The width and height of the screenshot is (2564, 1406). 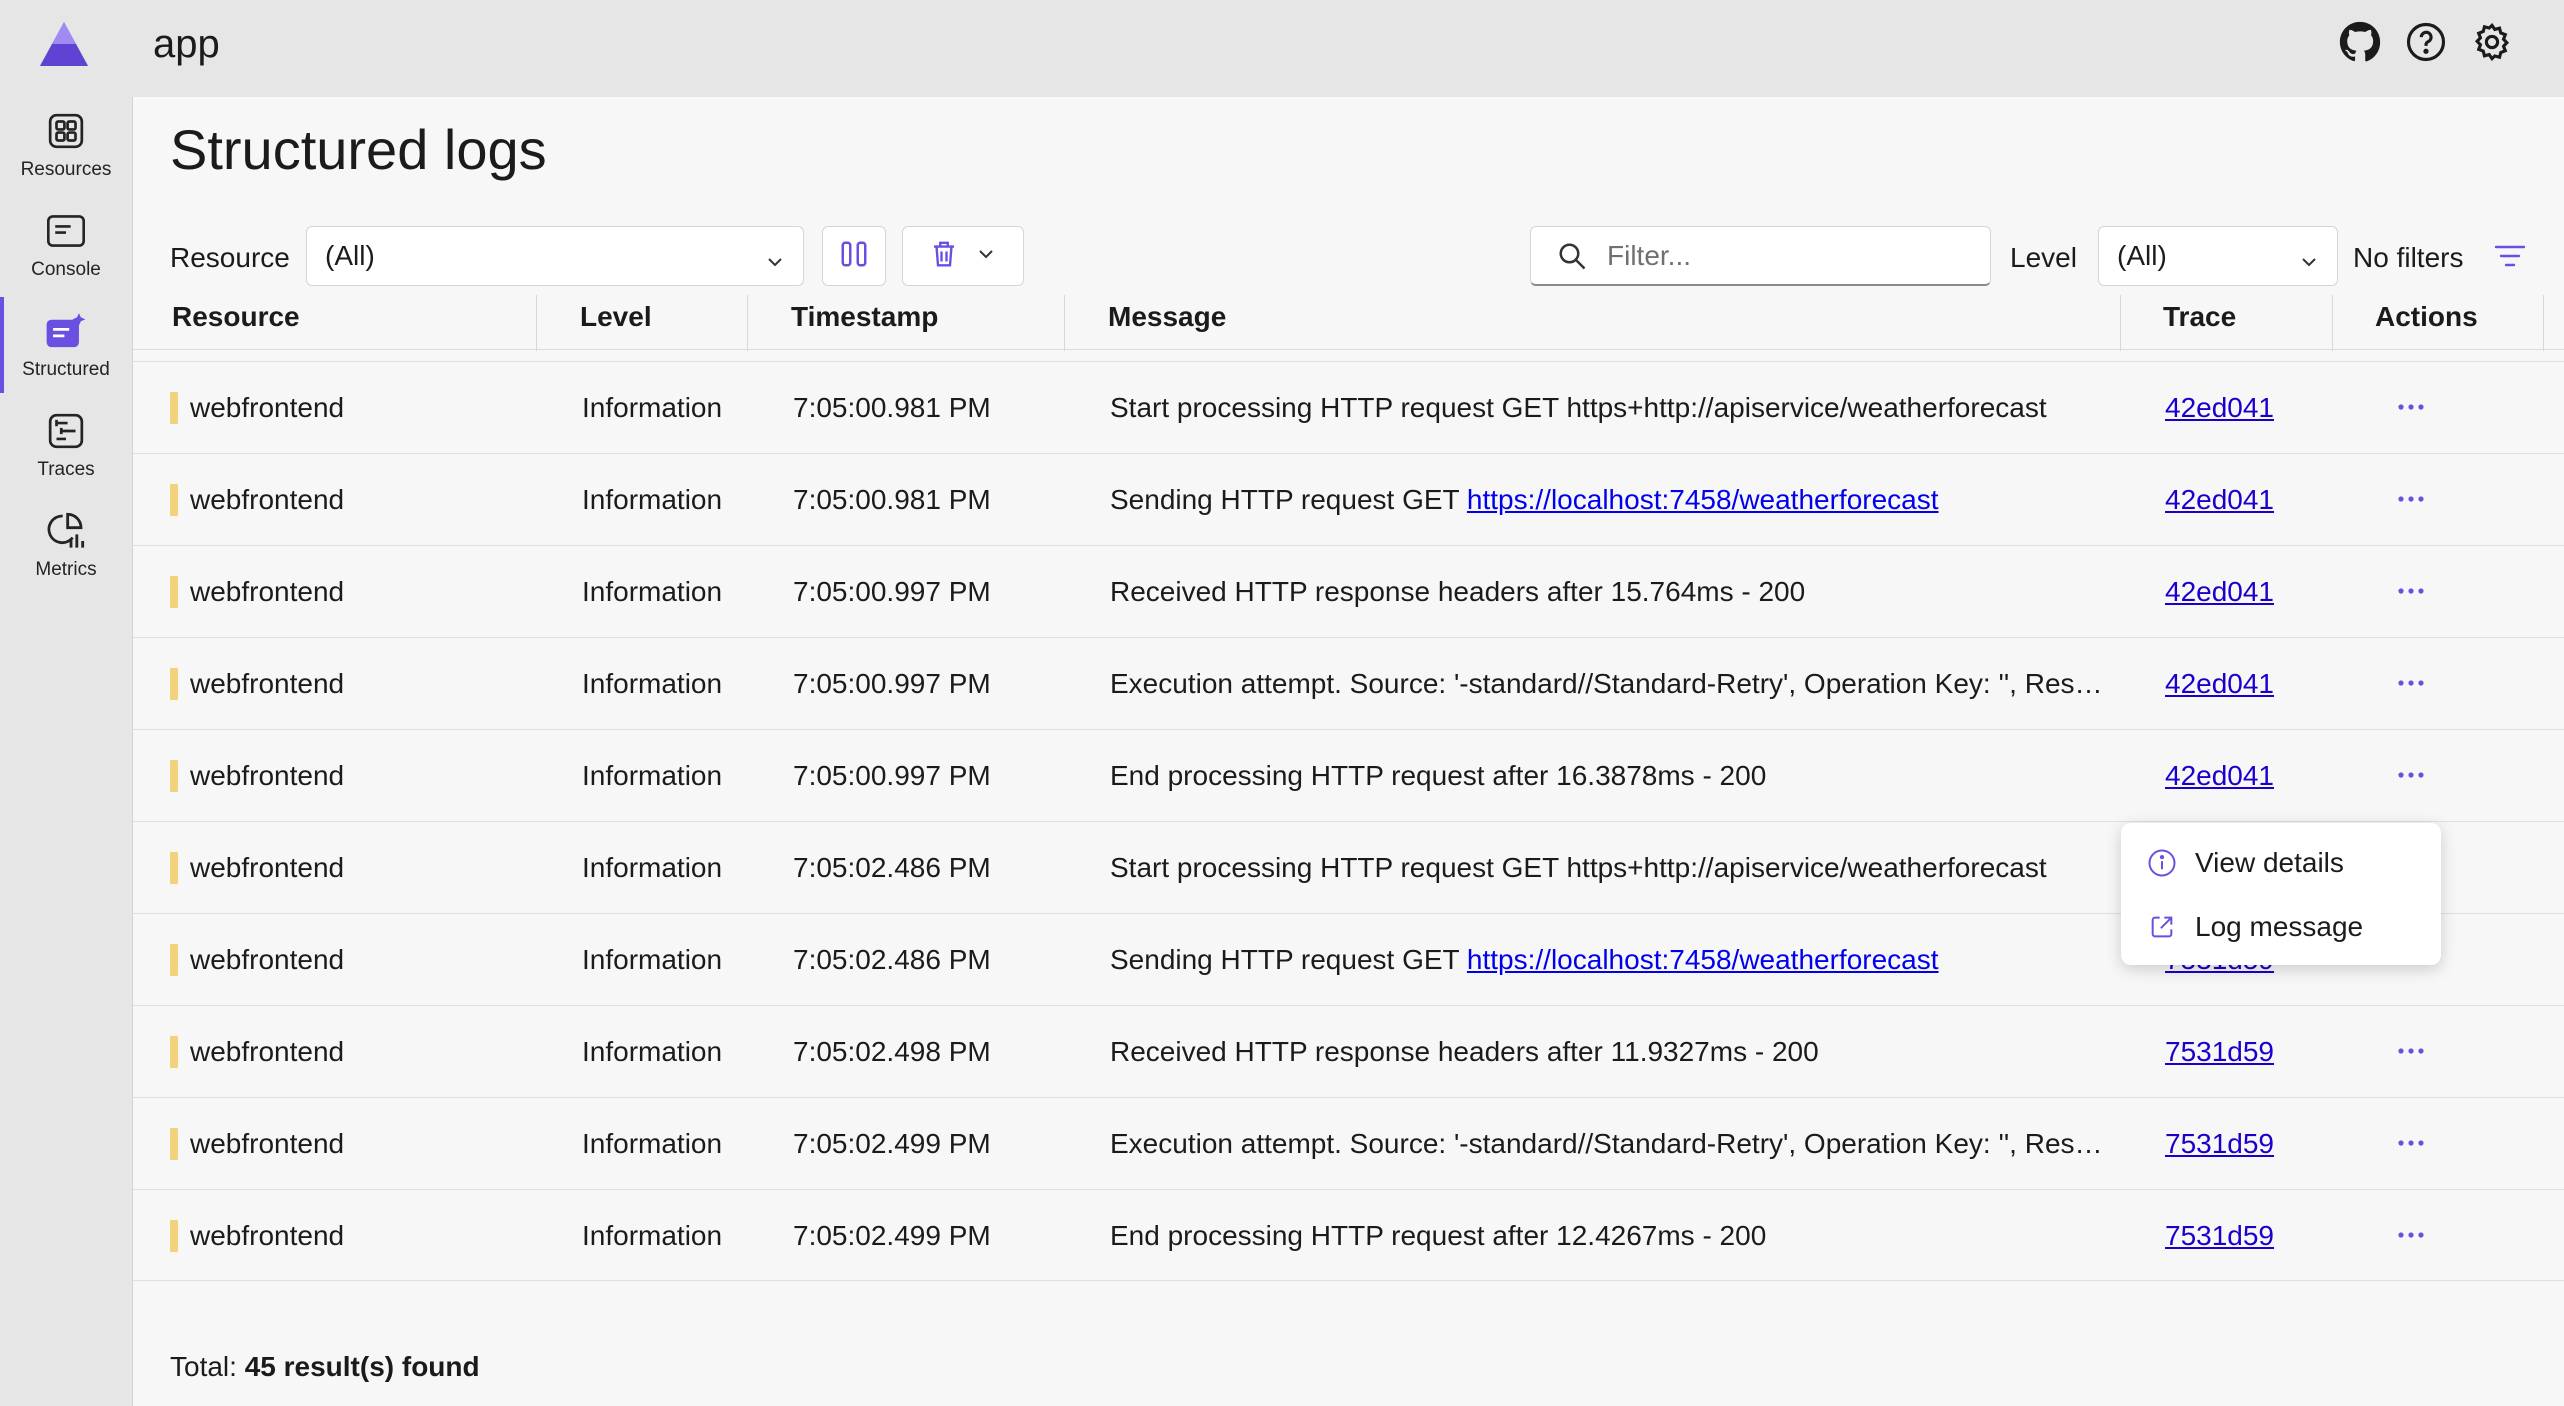 What do you see at coordinates (892, 407) in the screenshot?
I see `timestamp-cell: 7:05:00.981 PM` at bounding box center [892, 407].